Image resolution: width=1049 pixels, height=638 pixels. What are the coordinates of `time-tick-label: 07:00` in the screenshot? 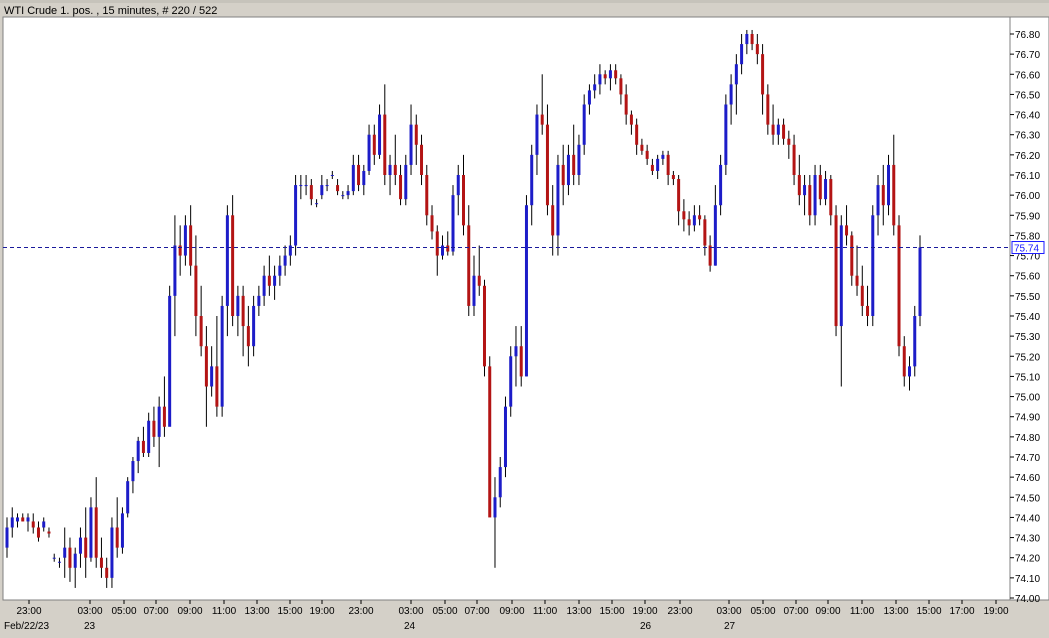 It's located at (155, 611).